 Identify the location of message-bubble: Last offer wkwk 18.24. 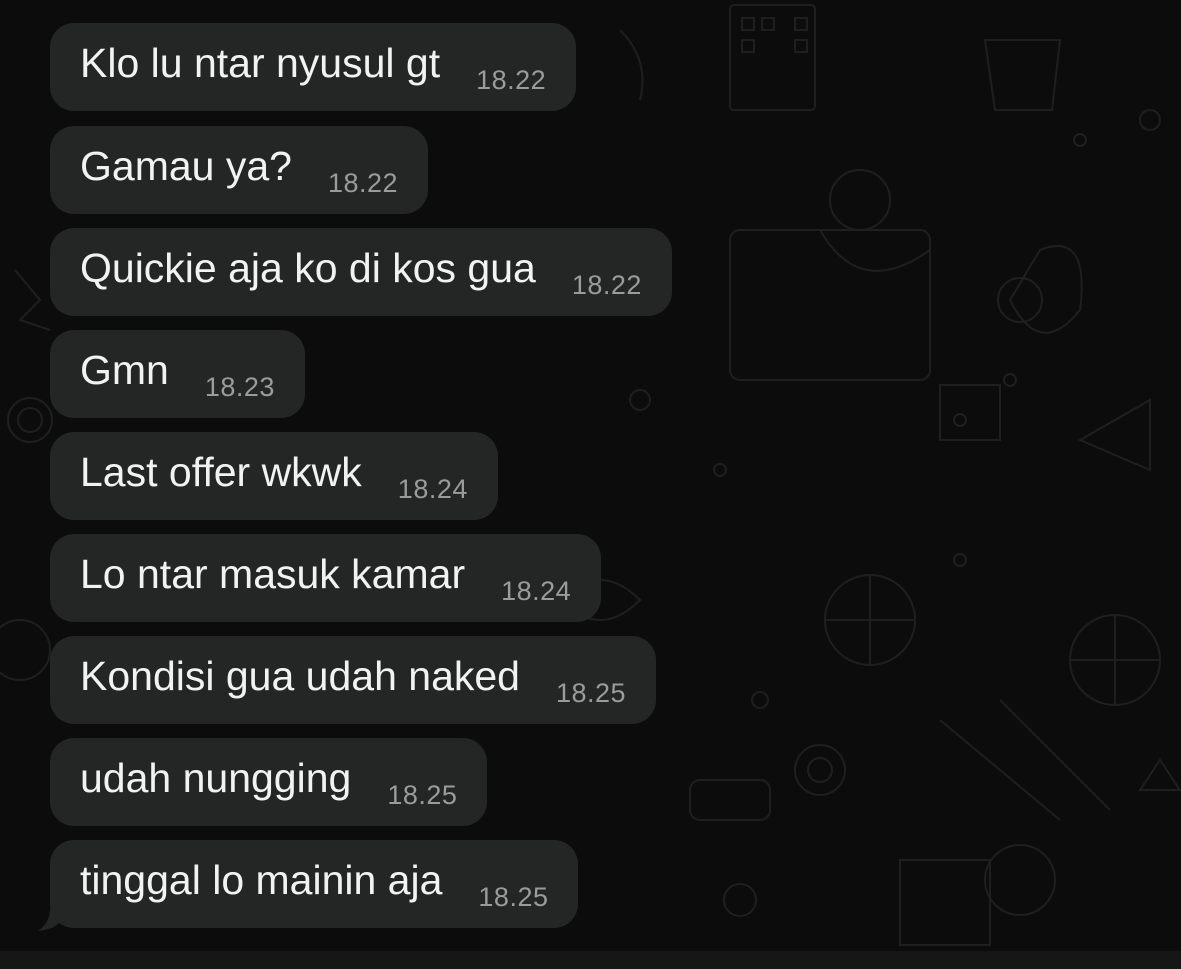
(274, 476).